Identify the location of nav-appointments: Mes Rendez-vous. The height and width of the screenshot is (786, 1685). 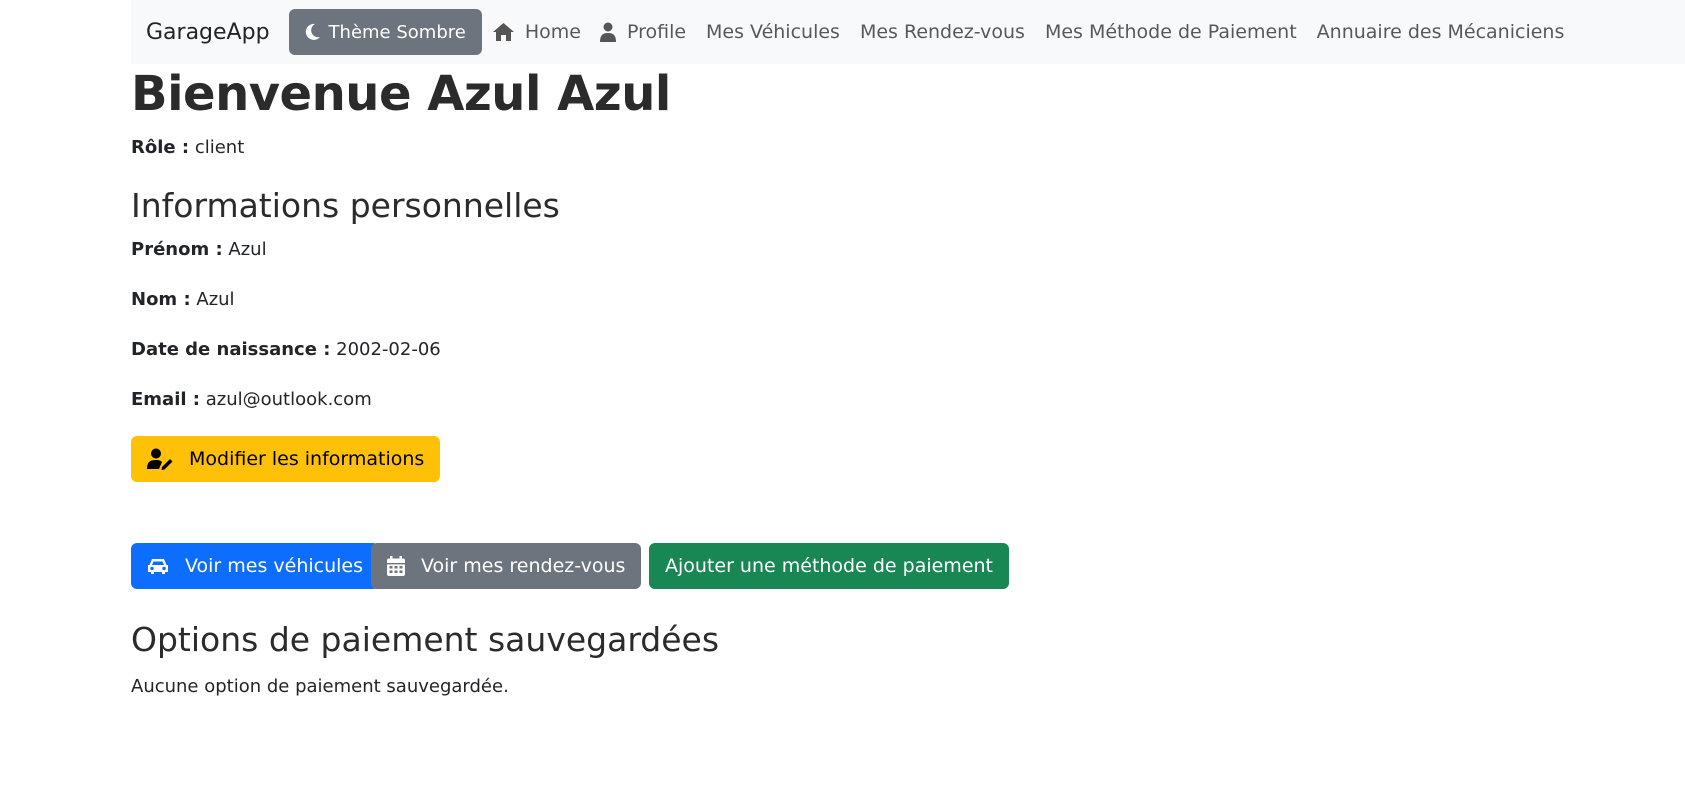
(942, 32).